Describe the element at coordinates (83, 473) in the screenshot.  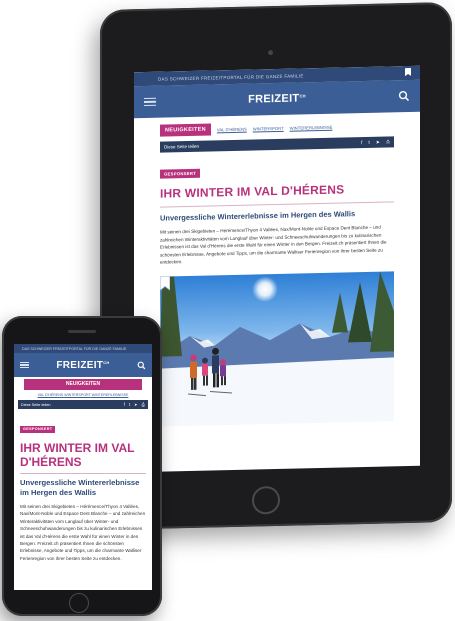
I see `phone-divider` at that location.